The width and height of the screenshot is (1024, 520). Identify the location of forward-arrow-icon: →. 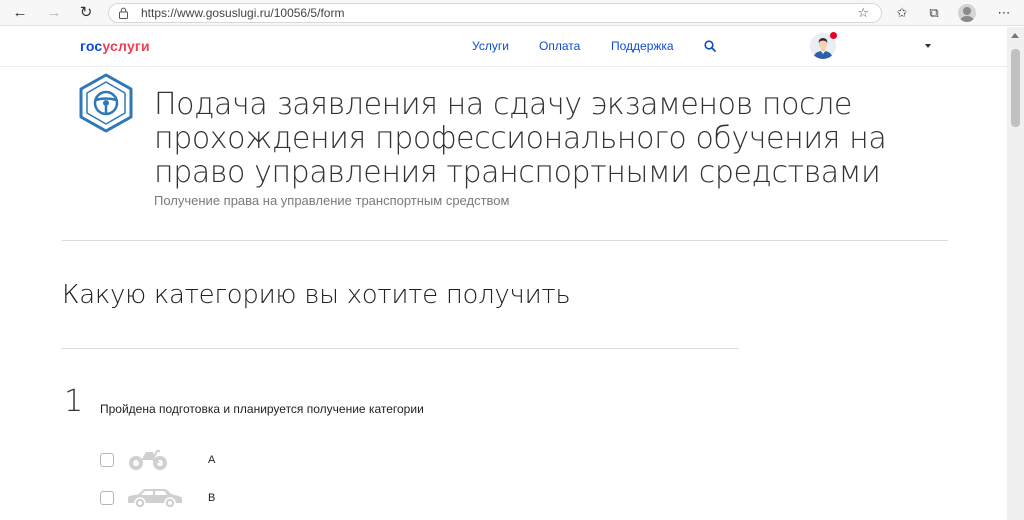
(54, 13).